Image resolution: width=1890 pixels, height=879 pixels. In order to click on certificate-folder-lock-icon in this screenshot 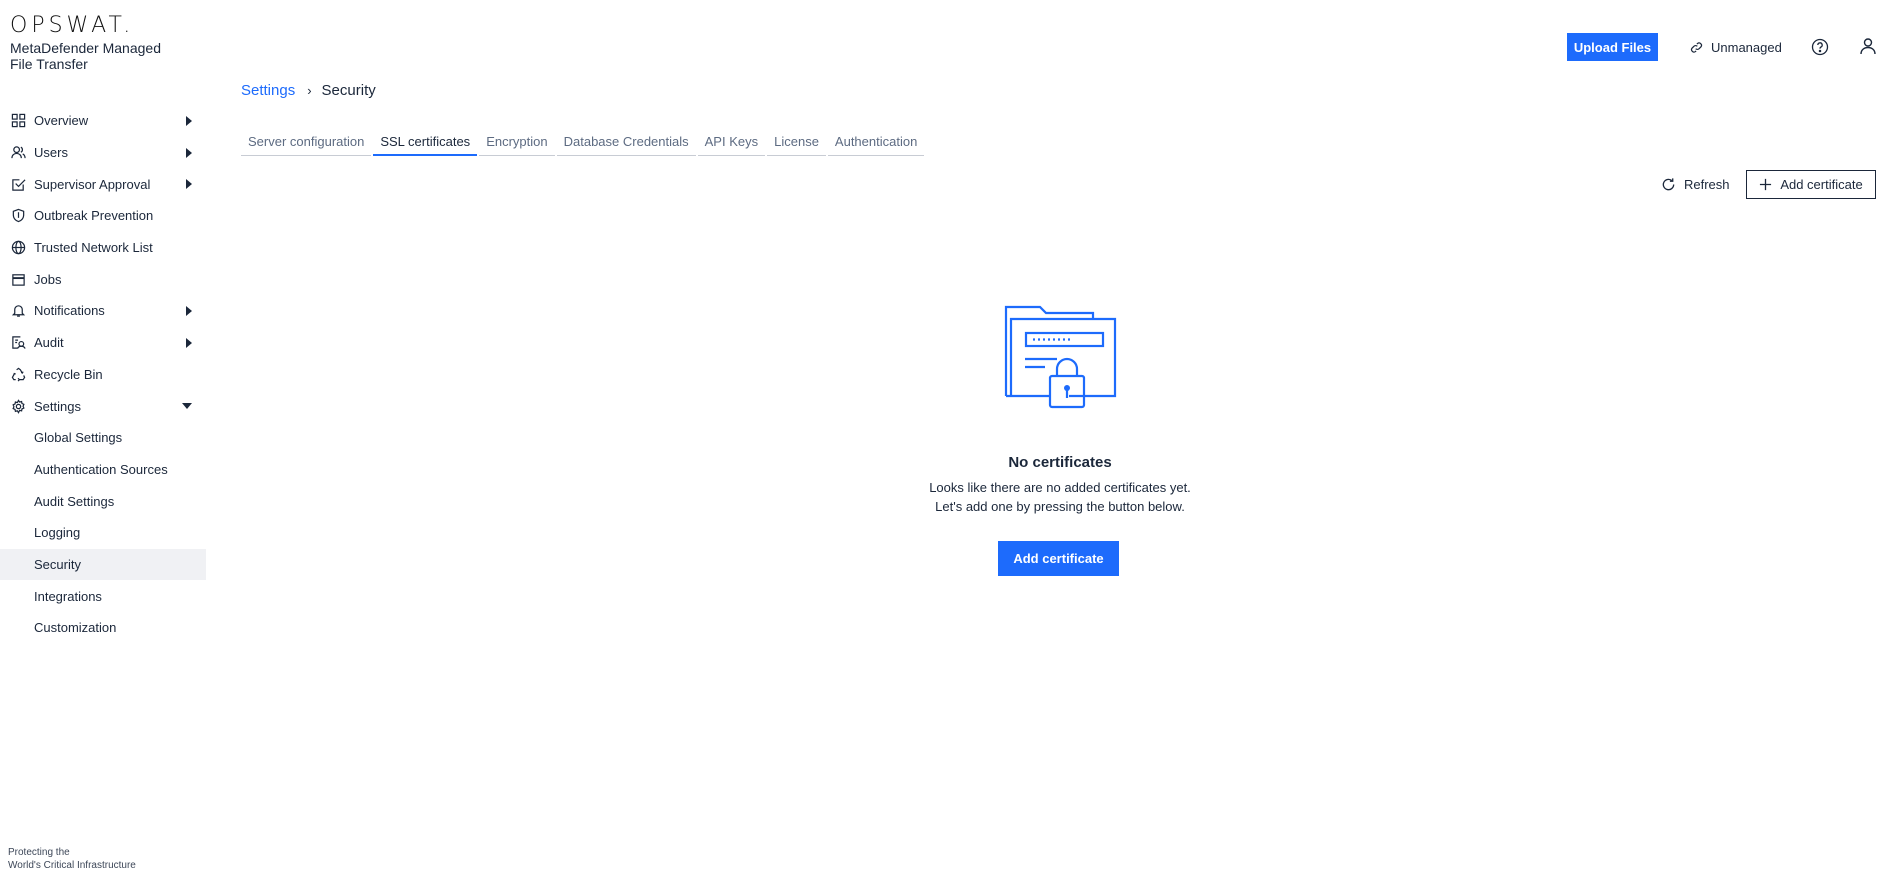, I will do `click(1060, 357)`.